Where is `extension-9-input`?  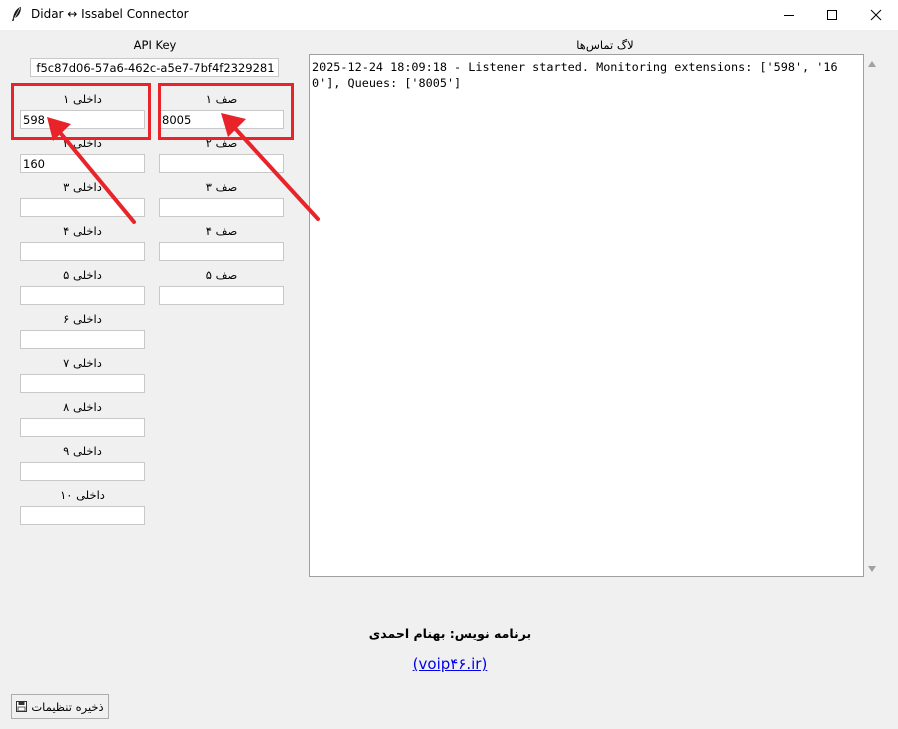 extension-9-input is located at coordinates (82, 471).